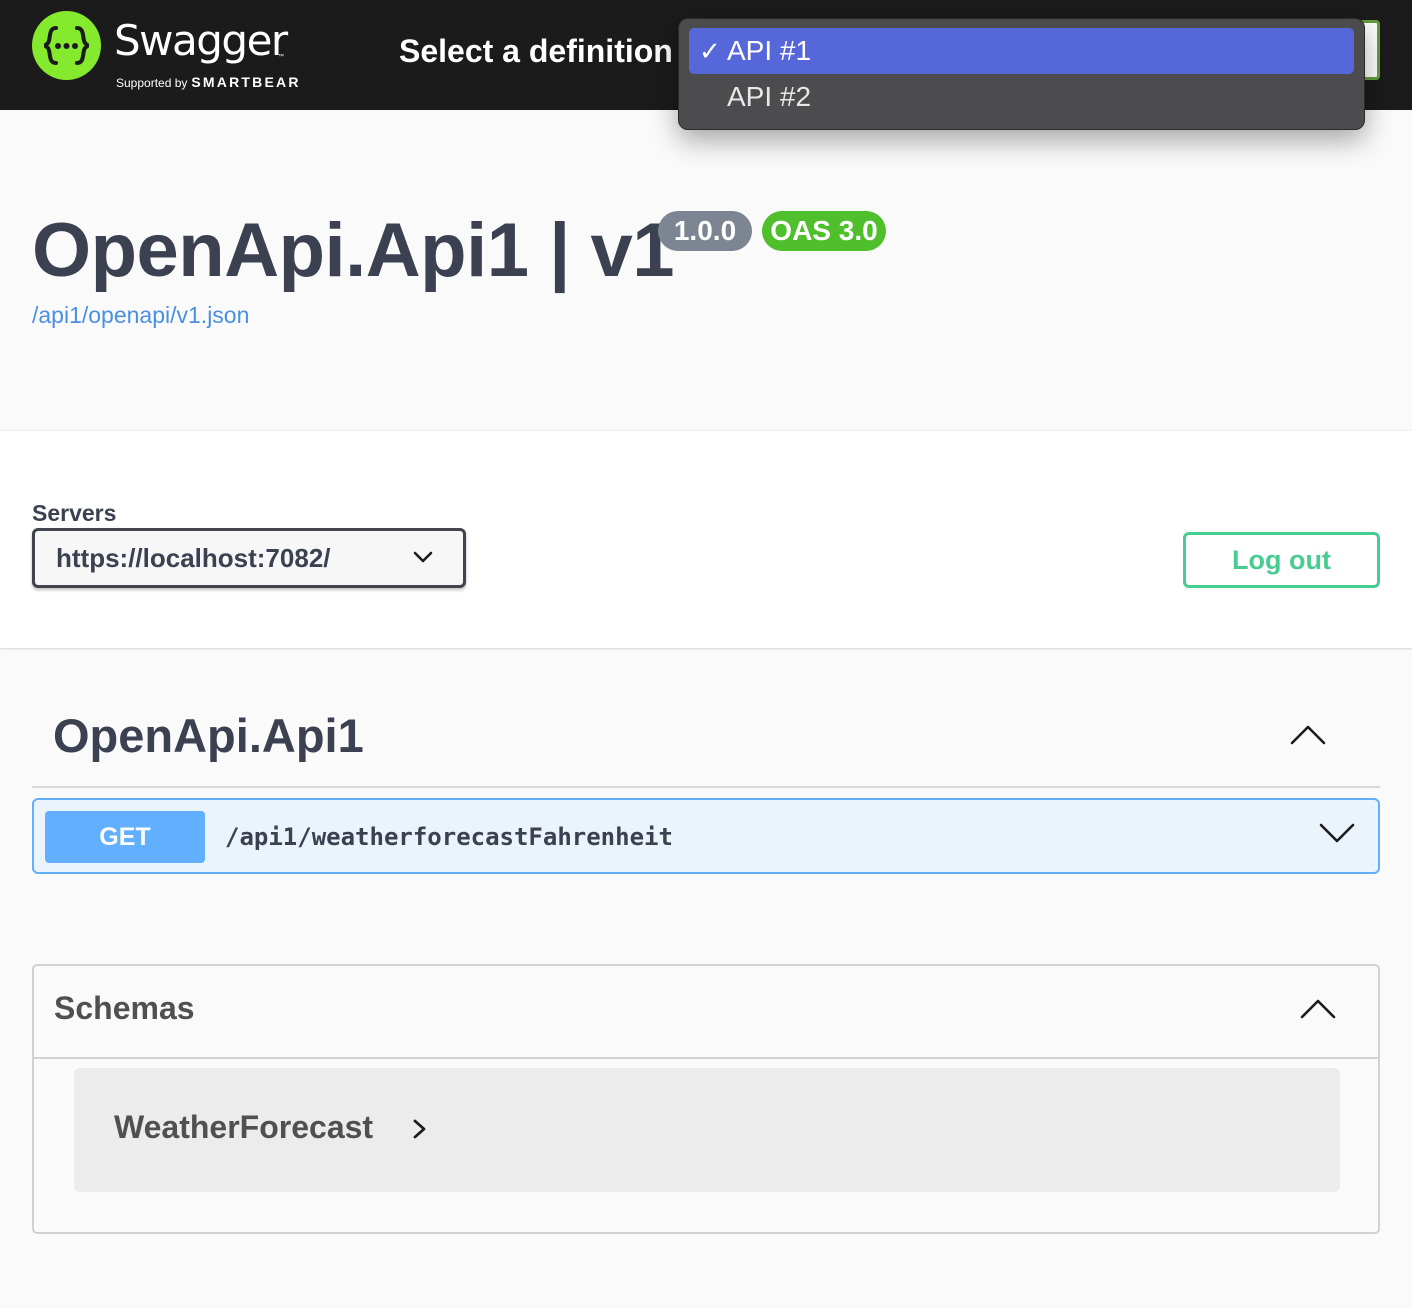 Image resolution: width=1412 pixels, height=1308 pixels. Describe the element at coordinates (140, 315) in the screenshot. I see `spec-url-link: /api1/openapi/v1.json` at that location.